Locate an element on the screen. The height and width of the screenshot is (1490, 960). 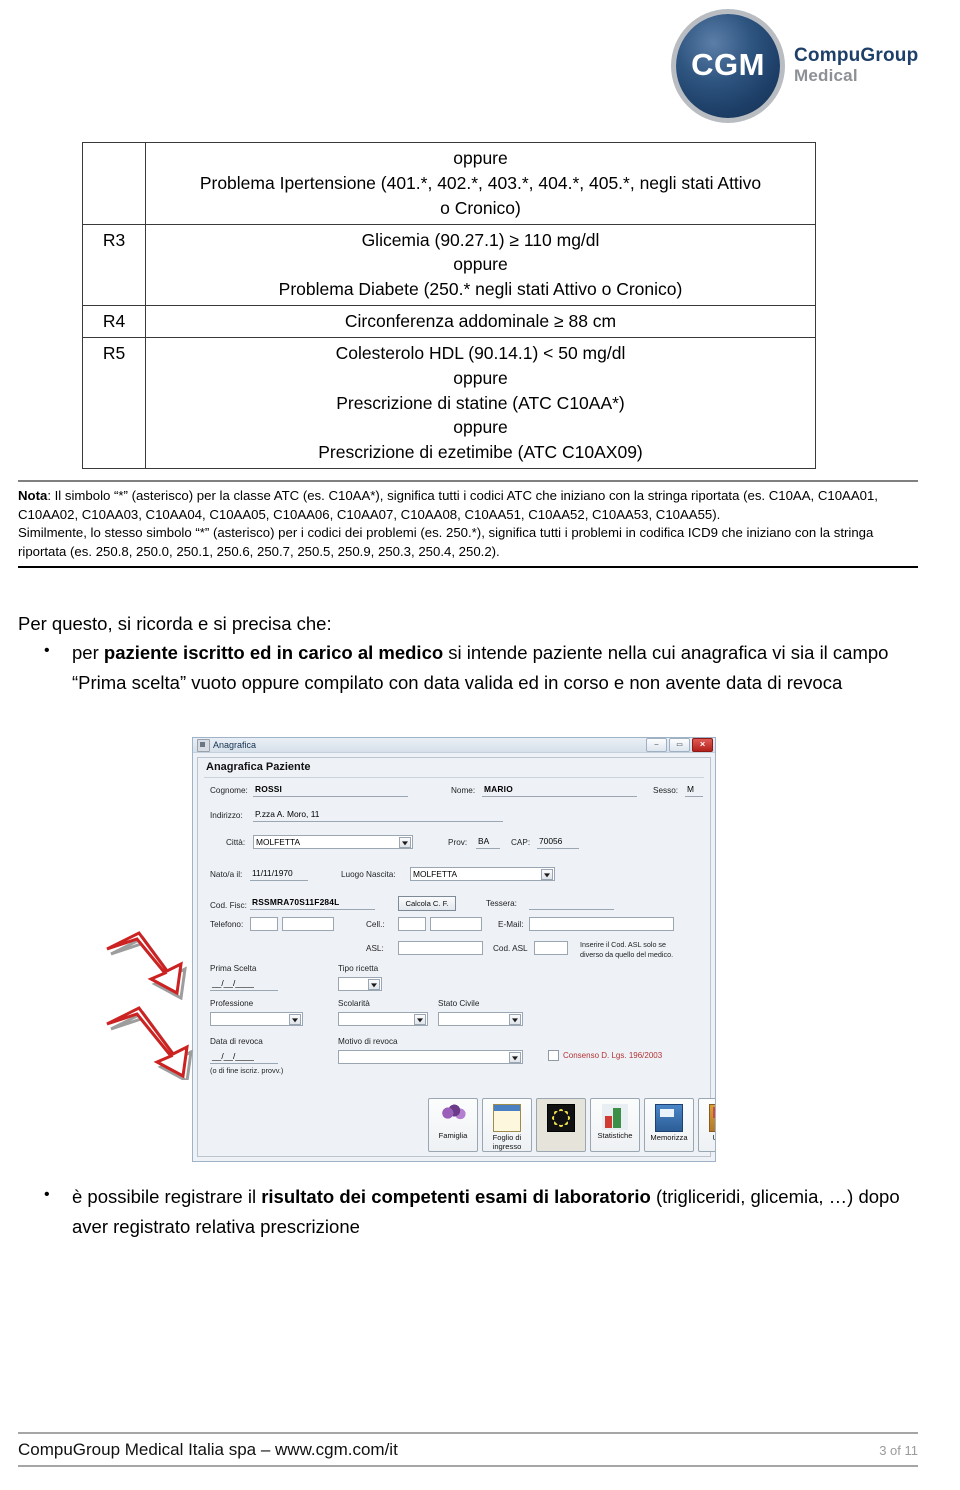
telefono-prefix-field is located at coordinates (264, 924).